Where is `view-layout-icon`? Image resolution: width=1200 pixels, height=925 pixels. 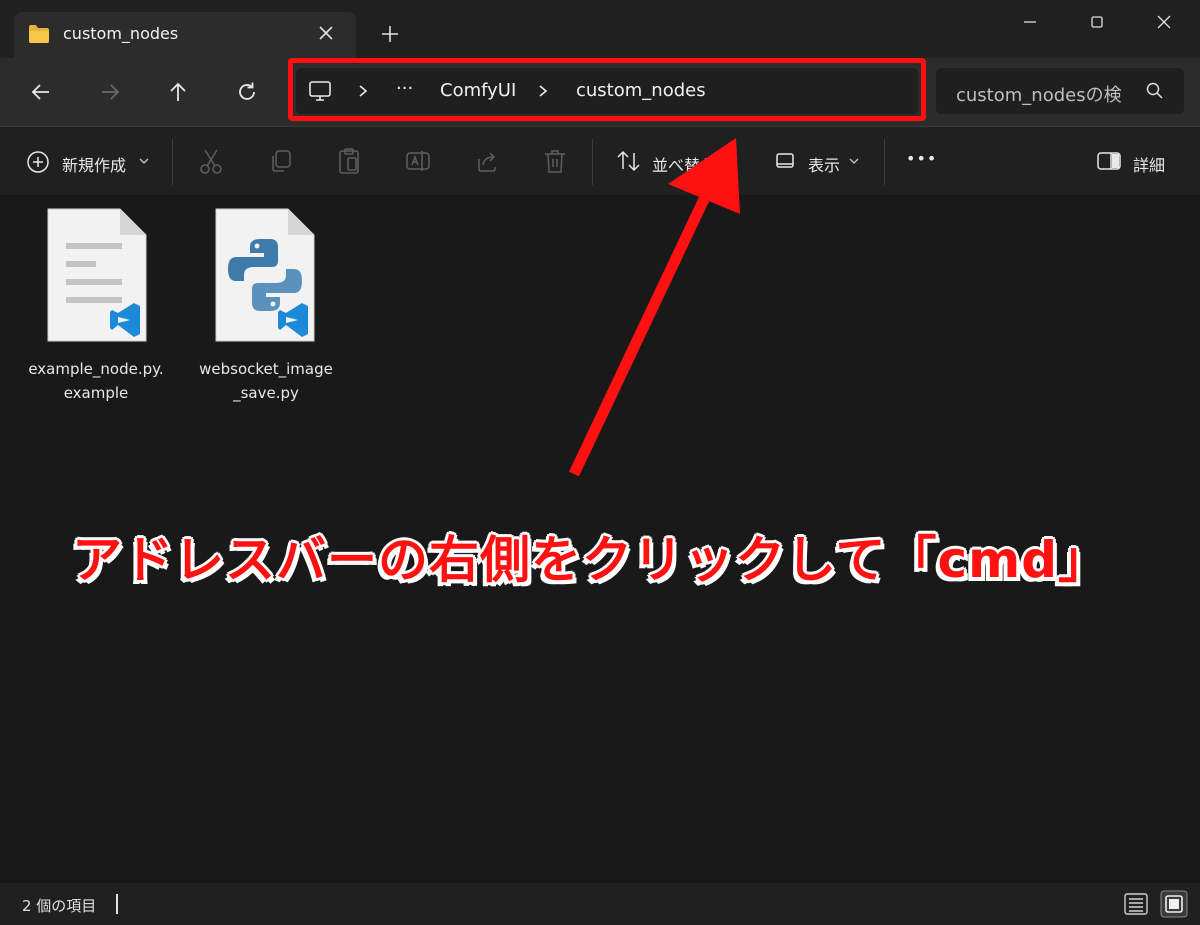 view-layout-icon is located at coordinates (785, 161).